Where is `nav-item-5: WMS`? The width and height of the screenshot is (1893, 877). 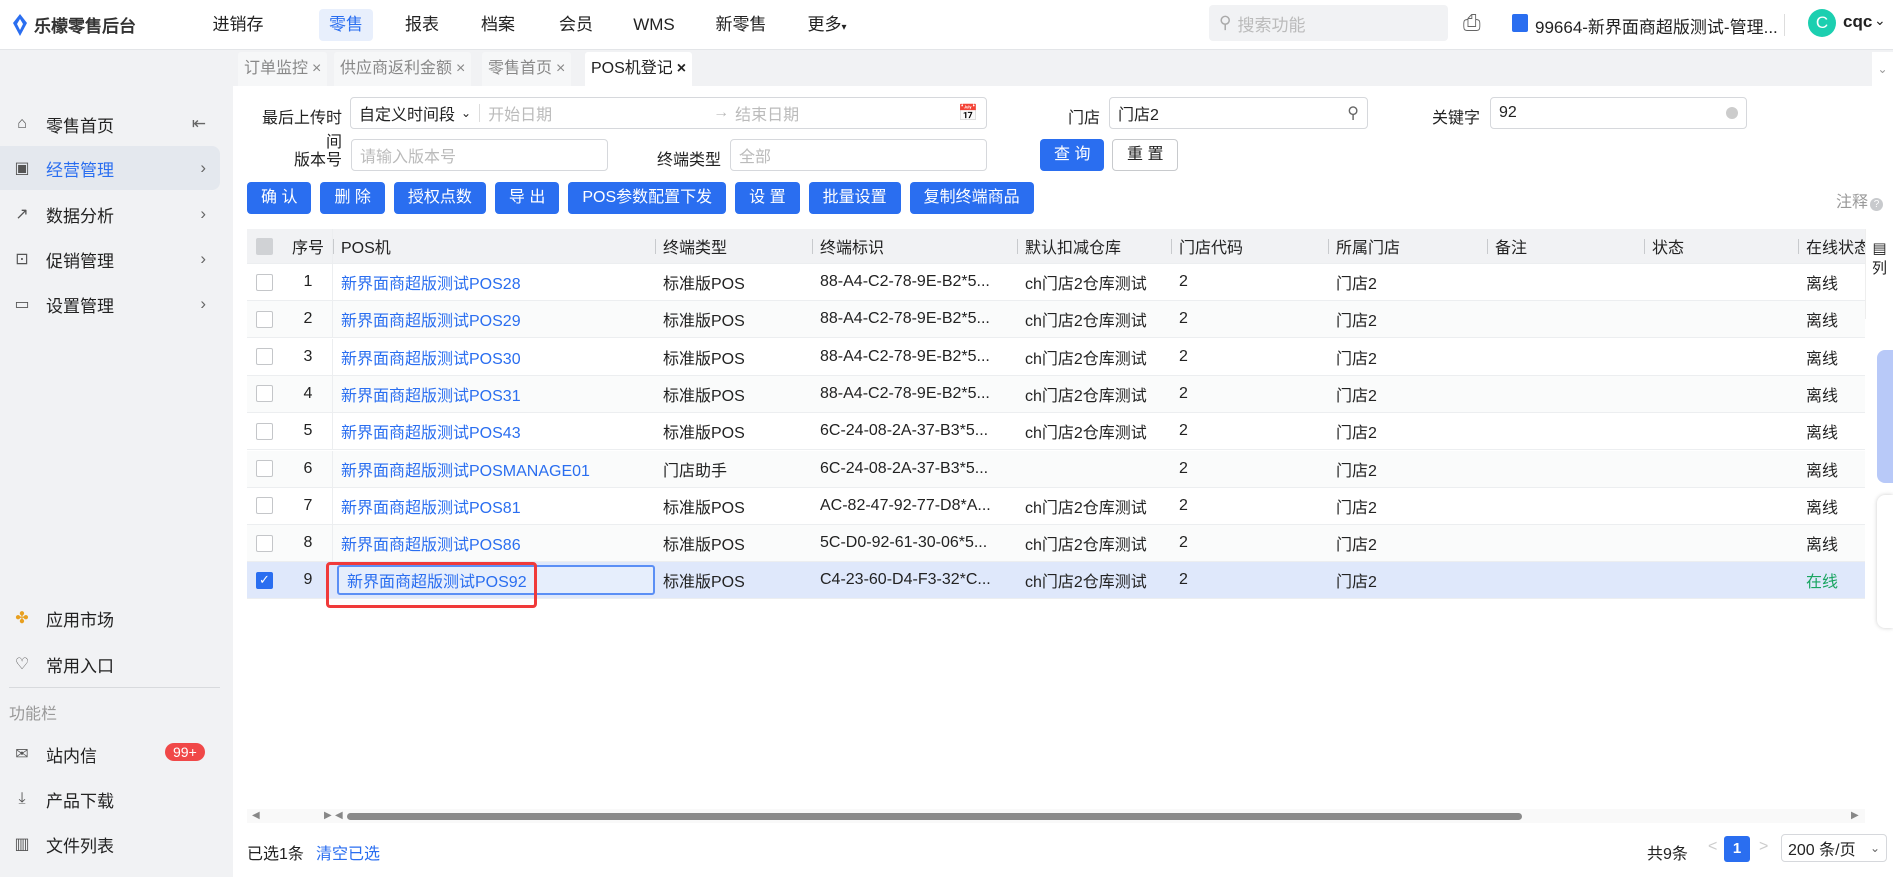 nav-item-5: WMS is located at coordinates (654, 25).